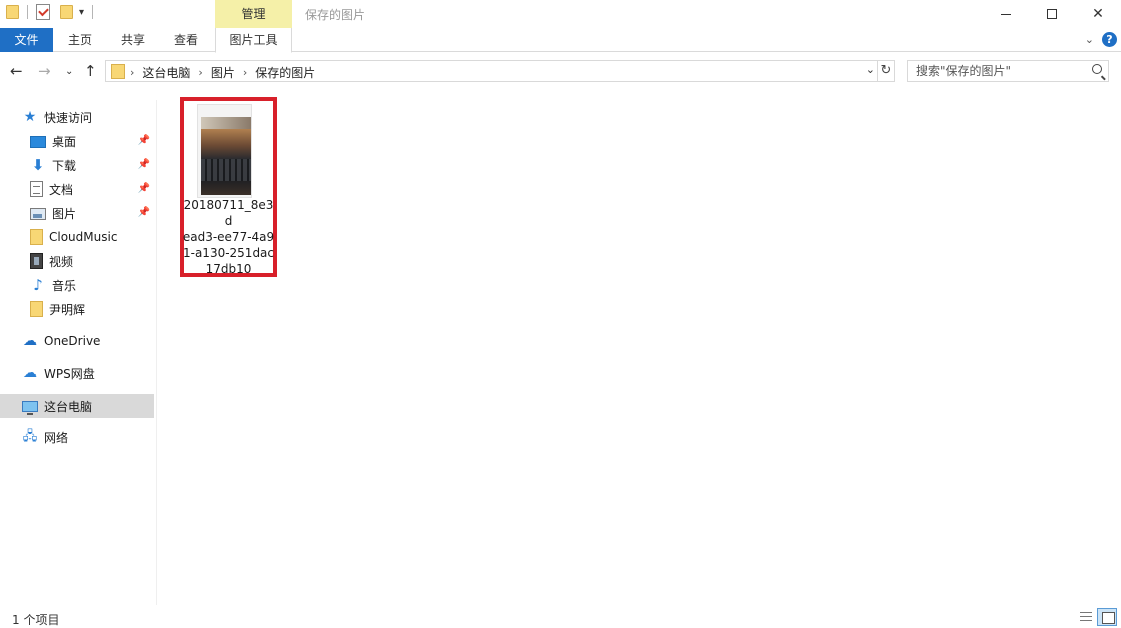  What do you see at coordinates (36, 620) in the screenshot?
I see `item-count: 1 个项目` at bounding box center [36, 620].